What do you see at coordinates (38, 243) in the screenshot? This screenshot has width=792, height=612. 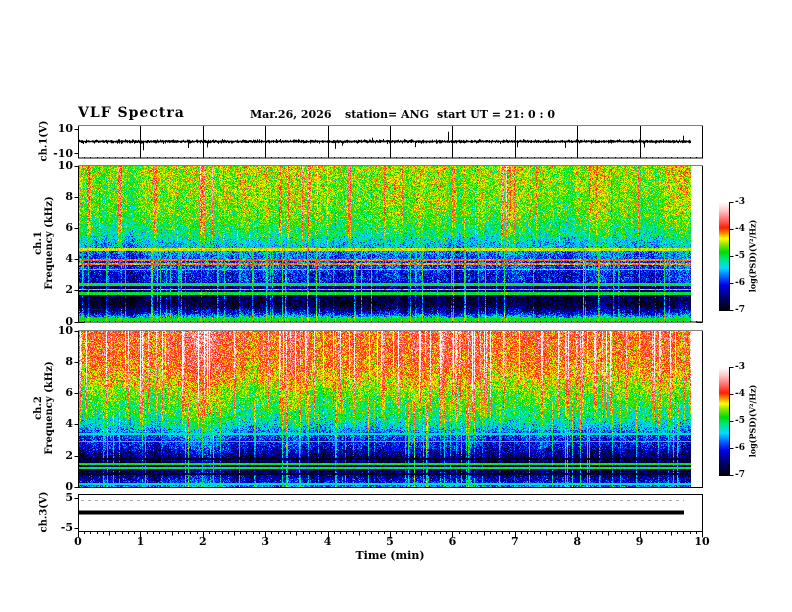 I see `spec1-ylabel-line1: ch.1` at bounding box center [38, 243].